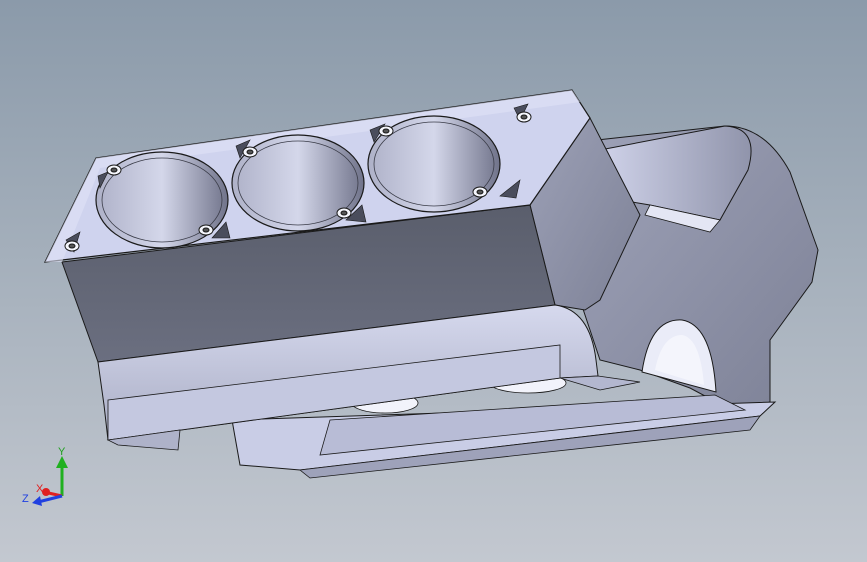 Image resolution: width=867 pixels, height=562 pixels. What do you see at coordinates (50, 499) in the screenshot?
I see `z-axis-arrow` at bounding box center [50, 499].